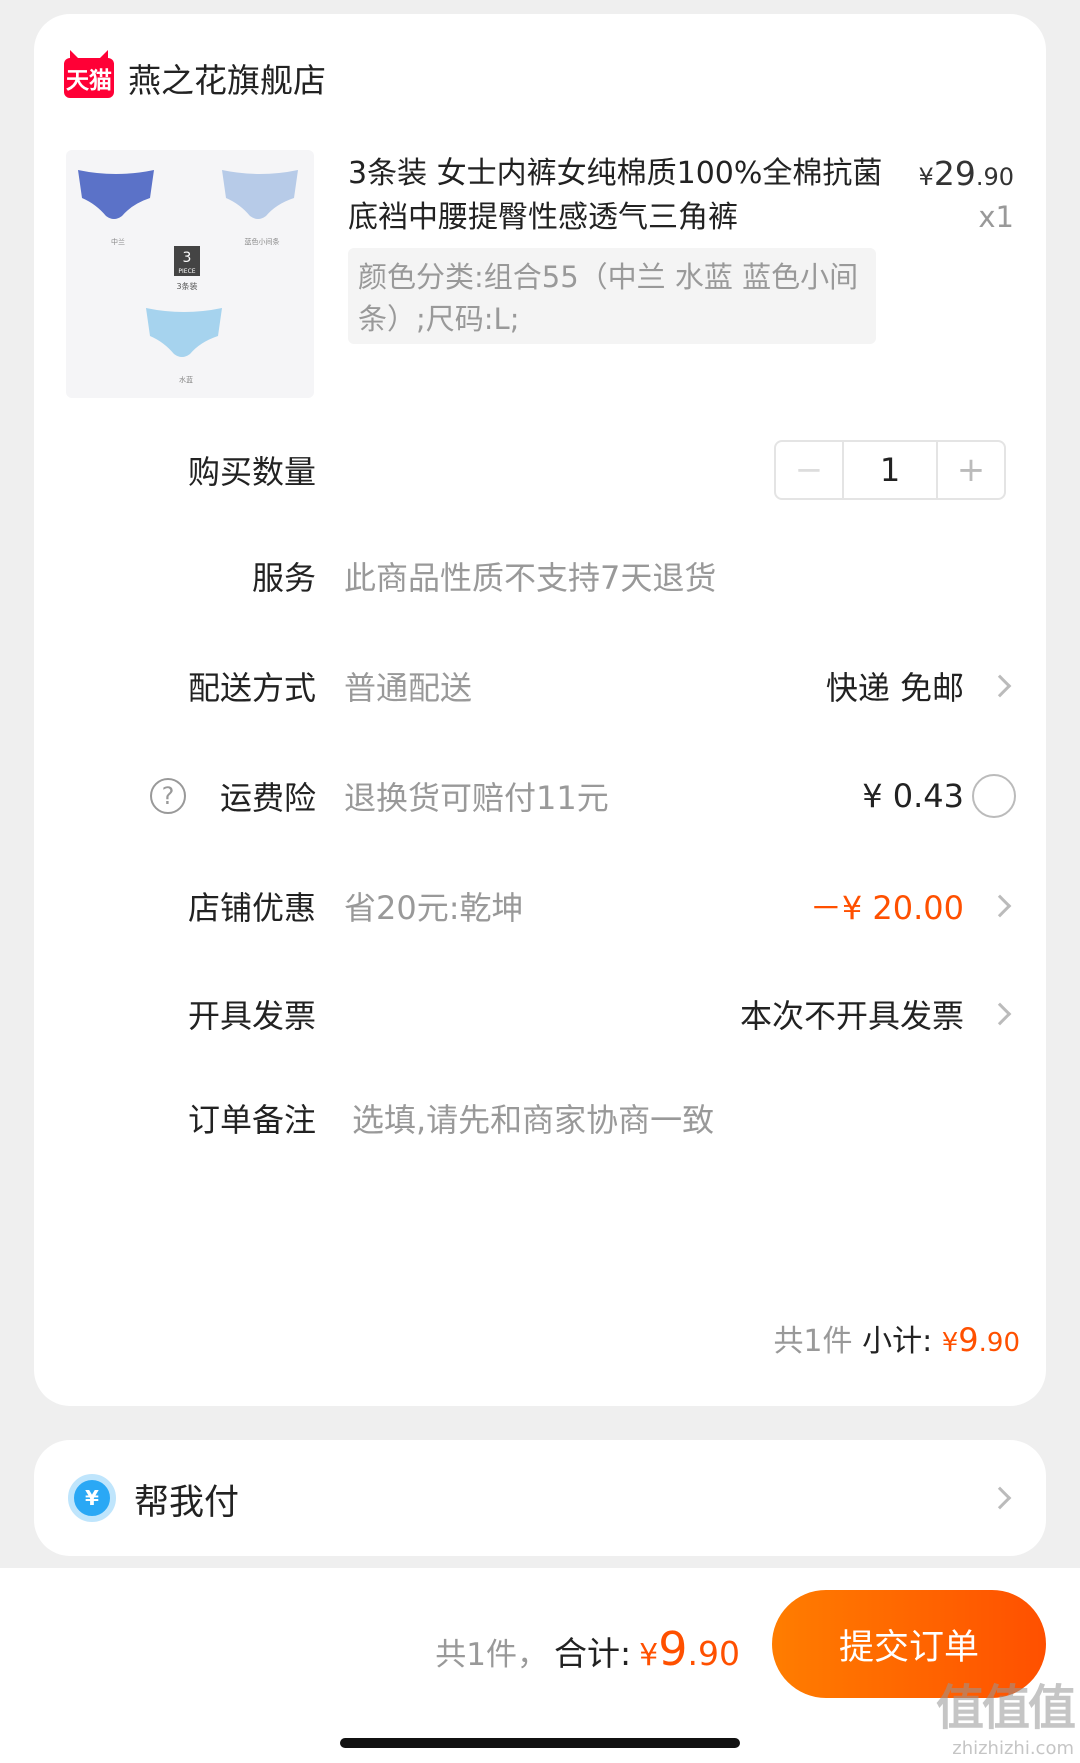  What do you see at coordinates (968, 1340) in the screenshot?
I see `subtotal-int: 9` at bounding box center [968, 1340].